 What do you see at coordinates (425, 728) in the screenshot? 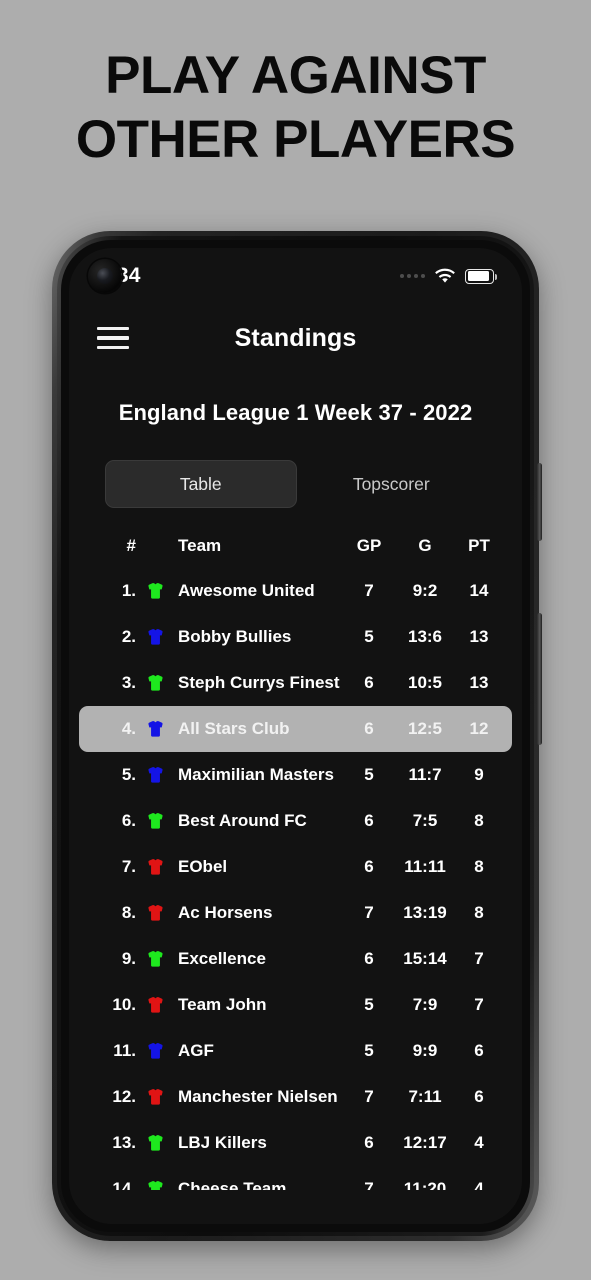
I see `row-goals: 12:5` at bounding box center [425, 728].